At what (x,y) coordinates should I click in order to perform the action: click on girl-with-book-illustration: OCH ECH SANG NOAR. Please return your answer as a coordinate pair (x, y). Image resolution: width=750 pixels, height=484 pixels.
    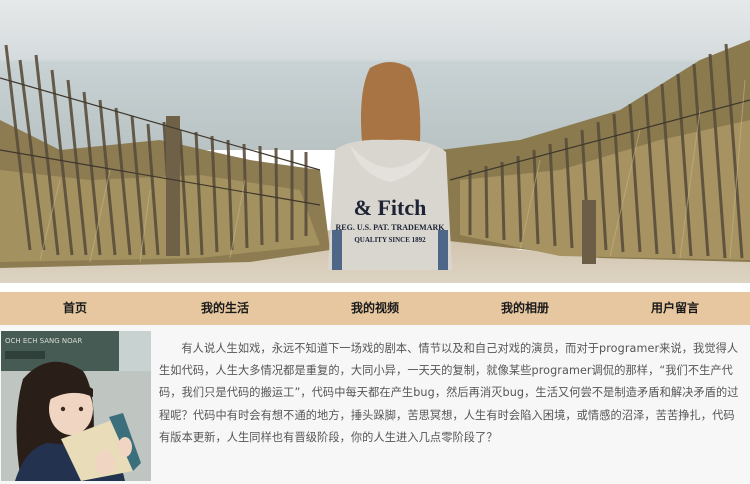
    Looking at the image, I should click on (76, 406).